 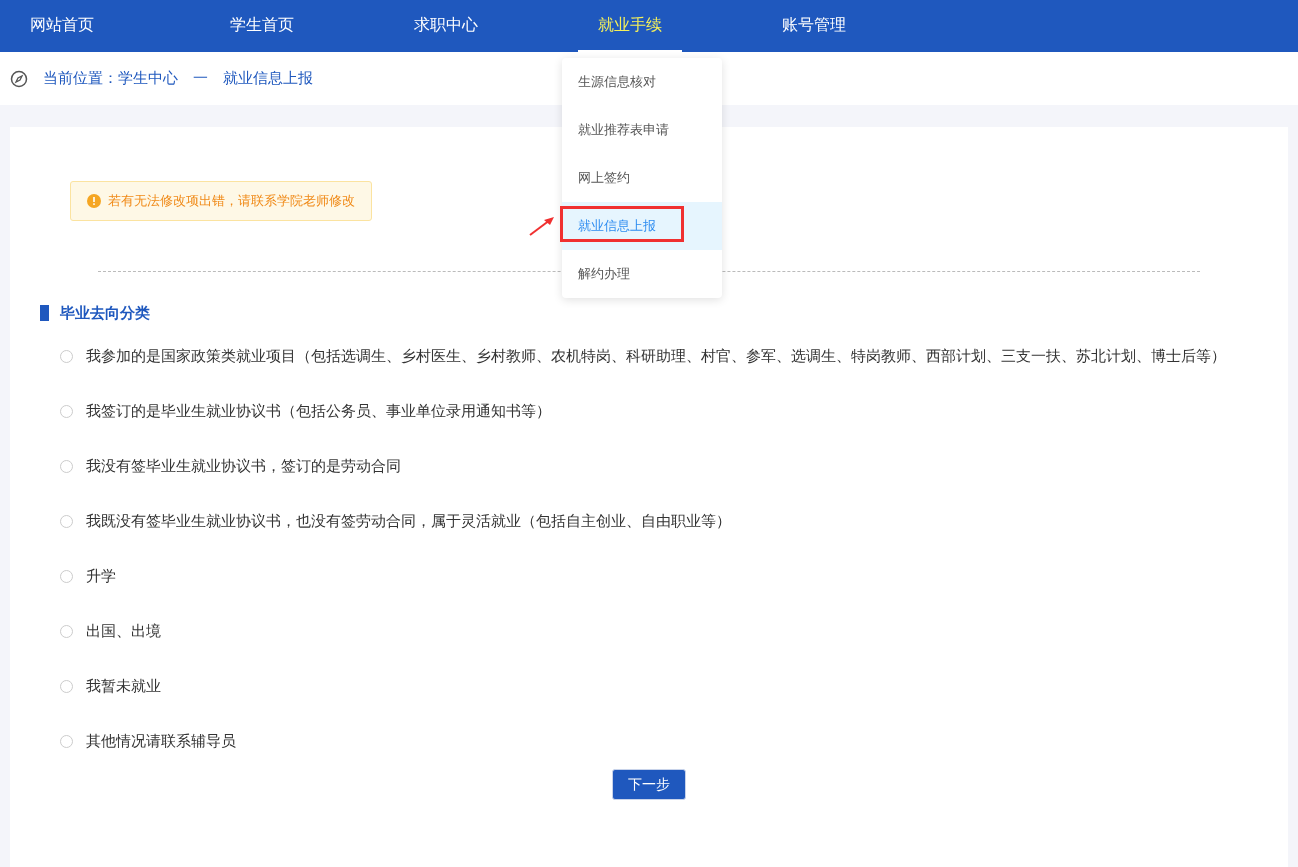 What do you see at coordinates (659, 576) in the screenshot?
I see `radio-option: 升学` at bounding box center [659, 576].